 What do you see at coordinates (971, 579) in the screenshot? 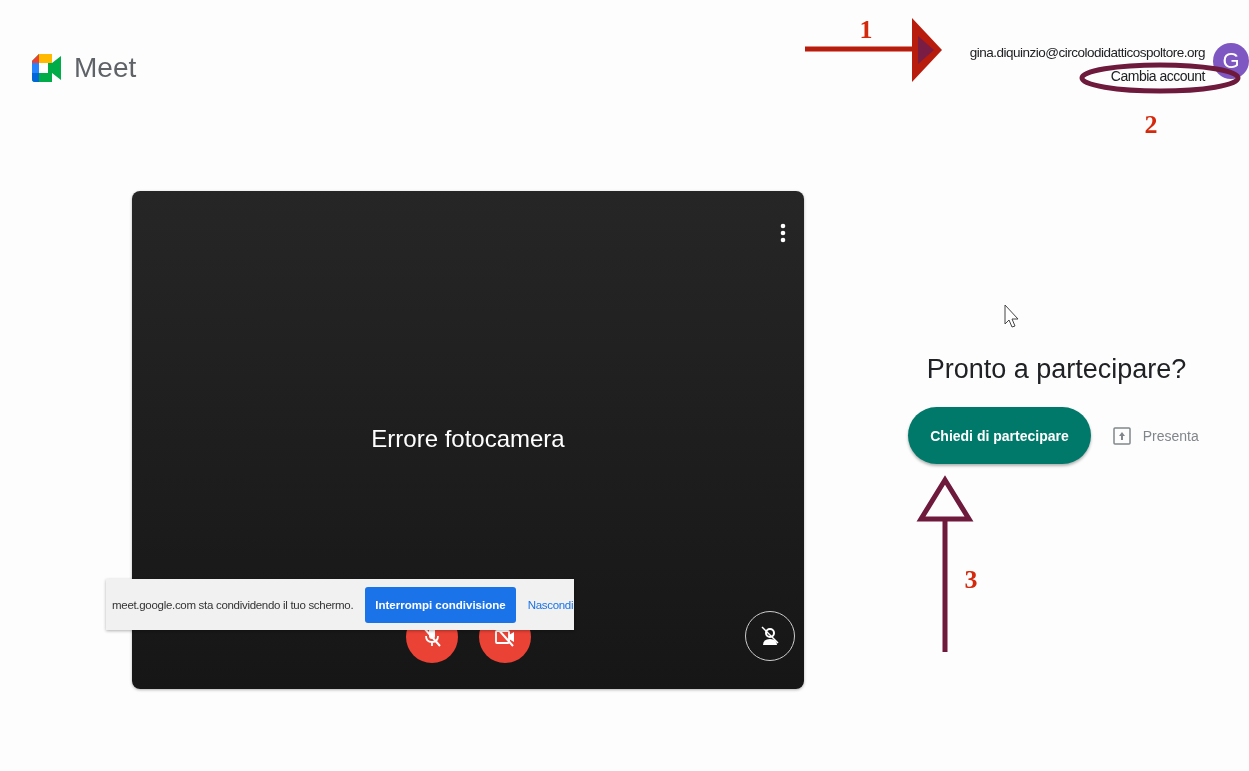
I see `annotation-number: 3` at bounding box center [971, 579].